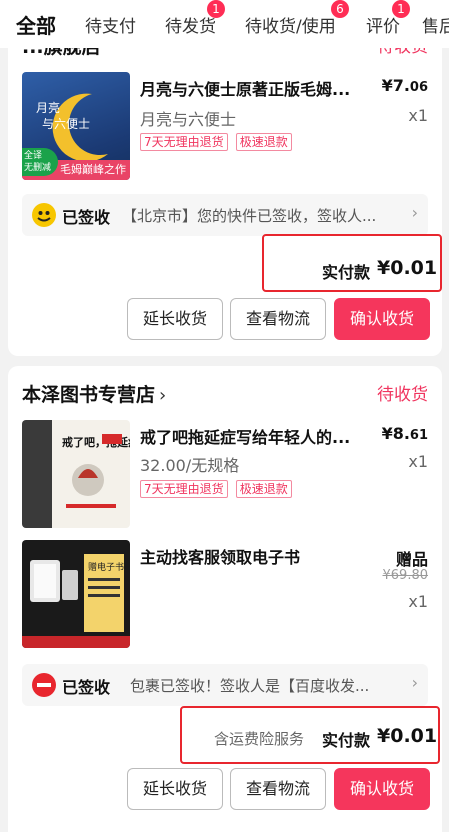 Image resolution: width=449 pixels, height=832 pixels. I want to click on tab-label: 评价, so click(383, 27).